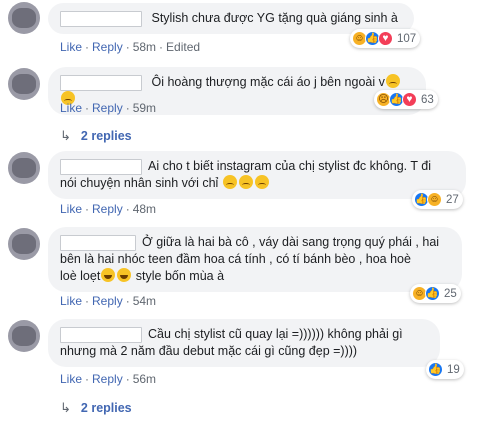 This screenshot has height=422, width=496. I want to click on comment-actions: Like · Reply · 56m, so click(108, 379).